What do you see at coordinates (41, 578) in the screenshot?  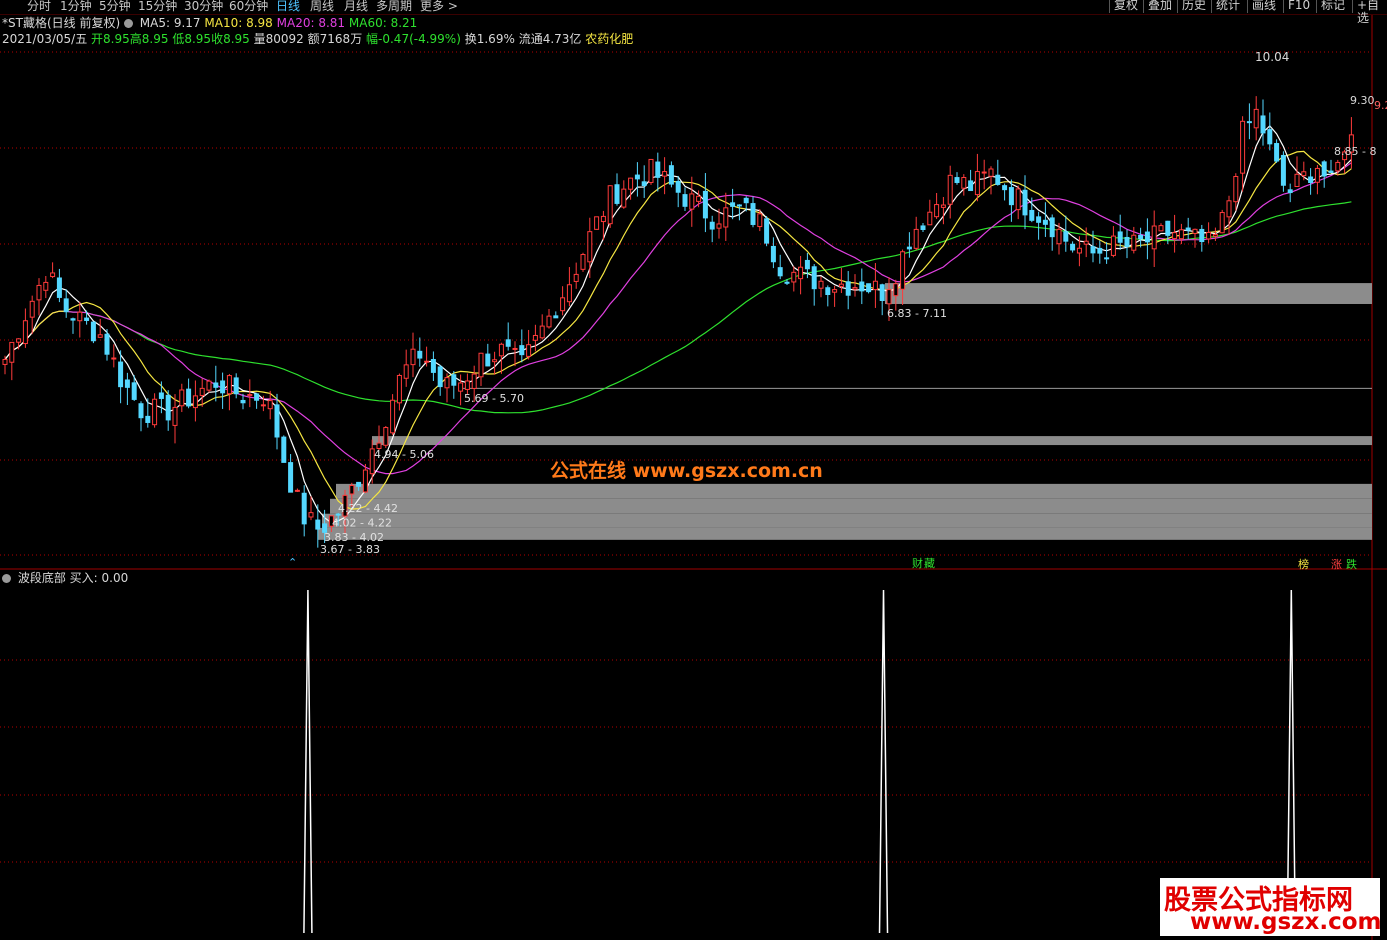 I see `indicator-name: 波段底部` at bounding box center [41, 578].